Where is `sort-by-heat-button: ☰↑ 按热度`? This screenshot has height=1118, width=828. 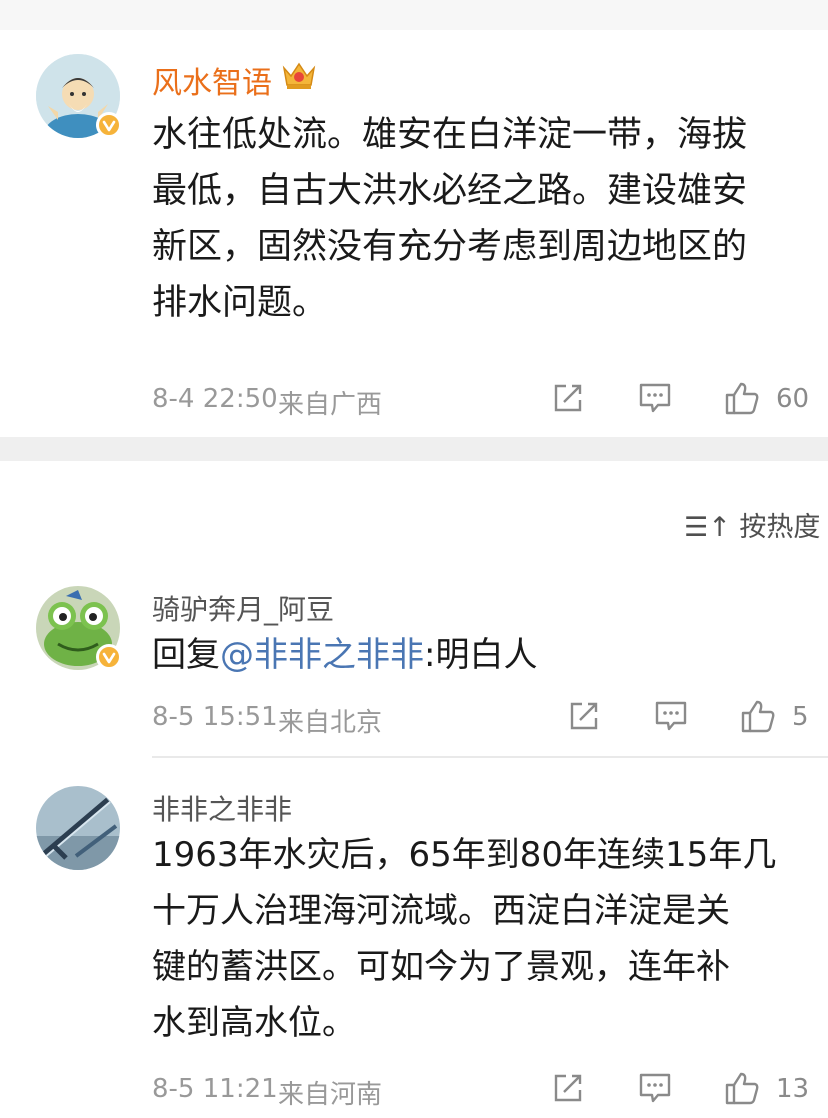 sort-by-heat-button: ☰↑ 按热度 is located at coordinates (752, 524).